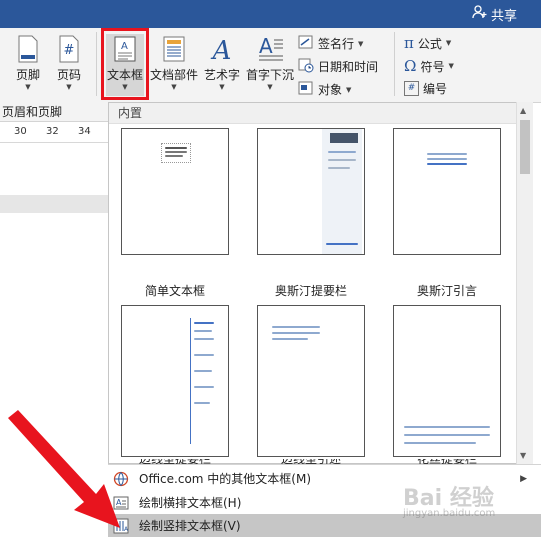 Image resolution: width=541 pixels, height=537 pixels. I want to click on tile-preview-sidebar, so click(342, 191).